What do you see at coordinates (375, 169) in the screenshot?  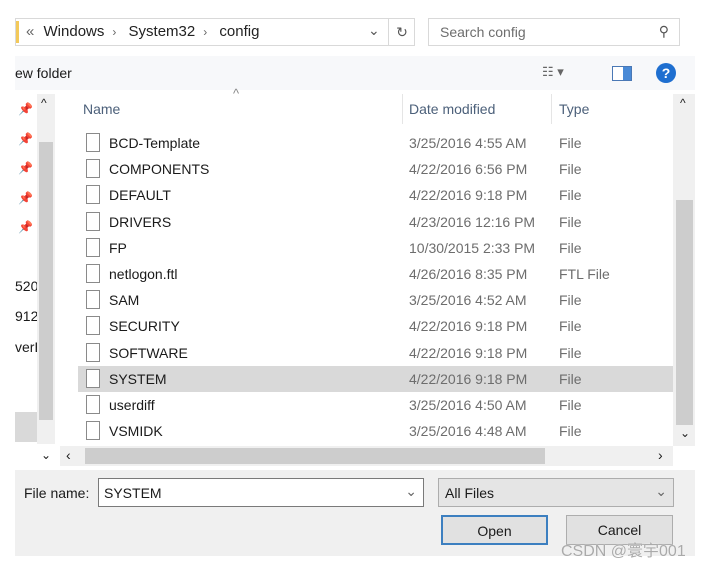 I see `file-row: COMPONENTS 4/22/2016 6:56 PM File` at bounding box center [375, 169].